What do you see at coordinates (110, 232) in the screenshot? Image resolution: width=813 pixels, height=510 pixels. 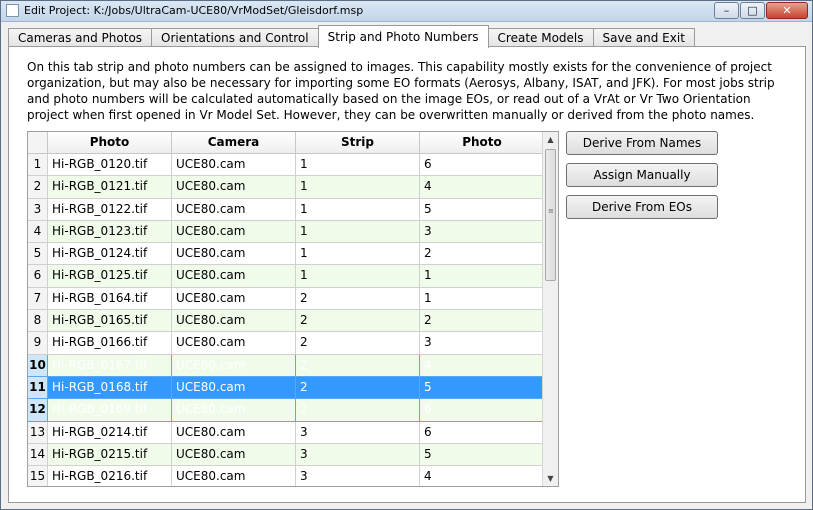 I see `cell-photo: Hi-RGB_0123.tif` at bounding box center [110, 232].